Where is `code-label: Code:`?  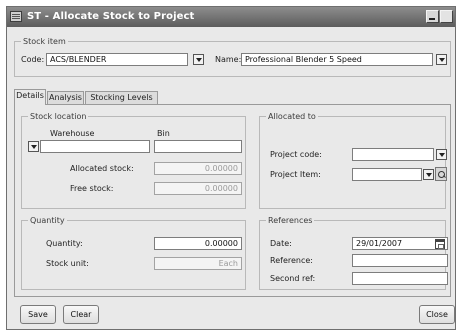
code-label: Code: is located at coordinates (33, 59).